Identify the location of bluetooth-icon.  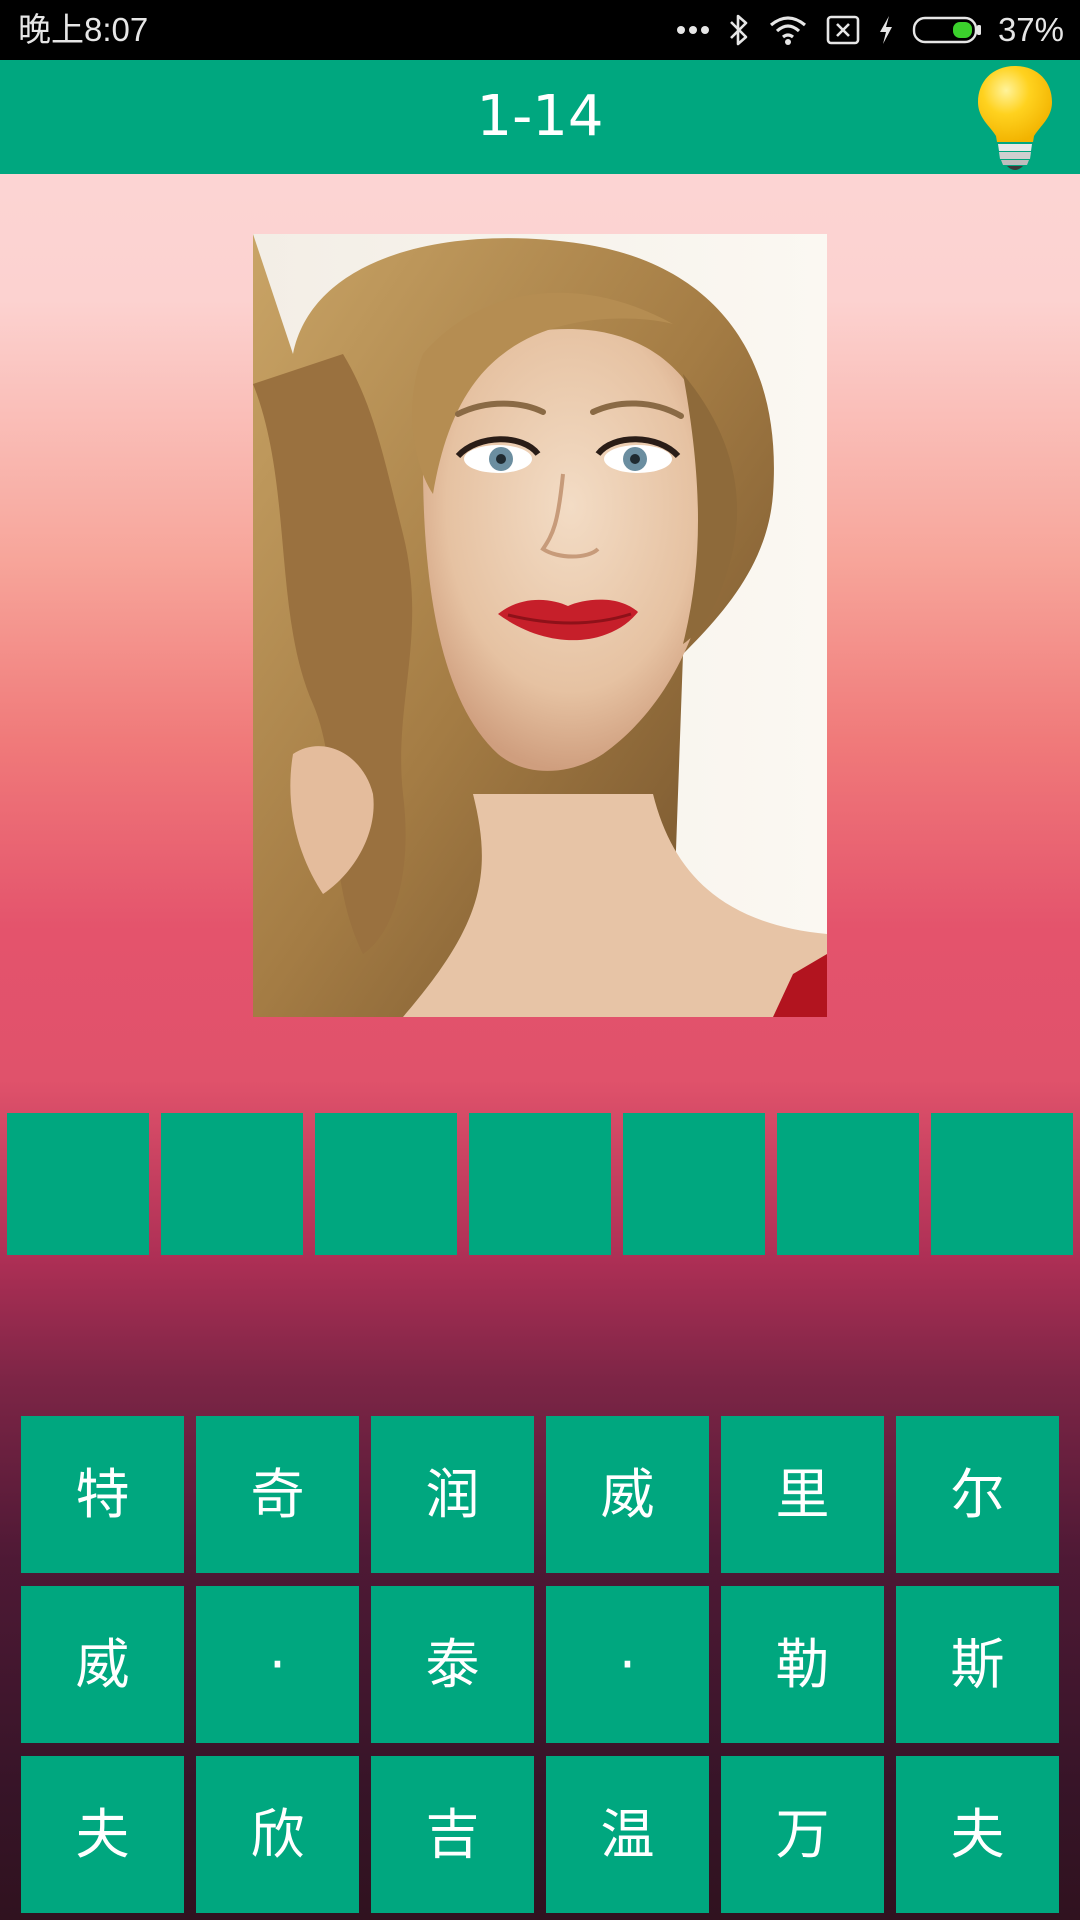
(739, 30).